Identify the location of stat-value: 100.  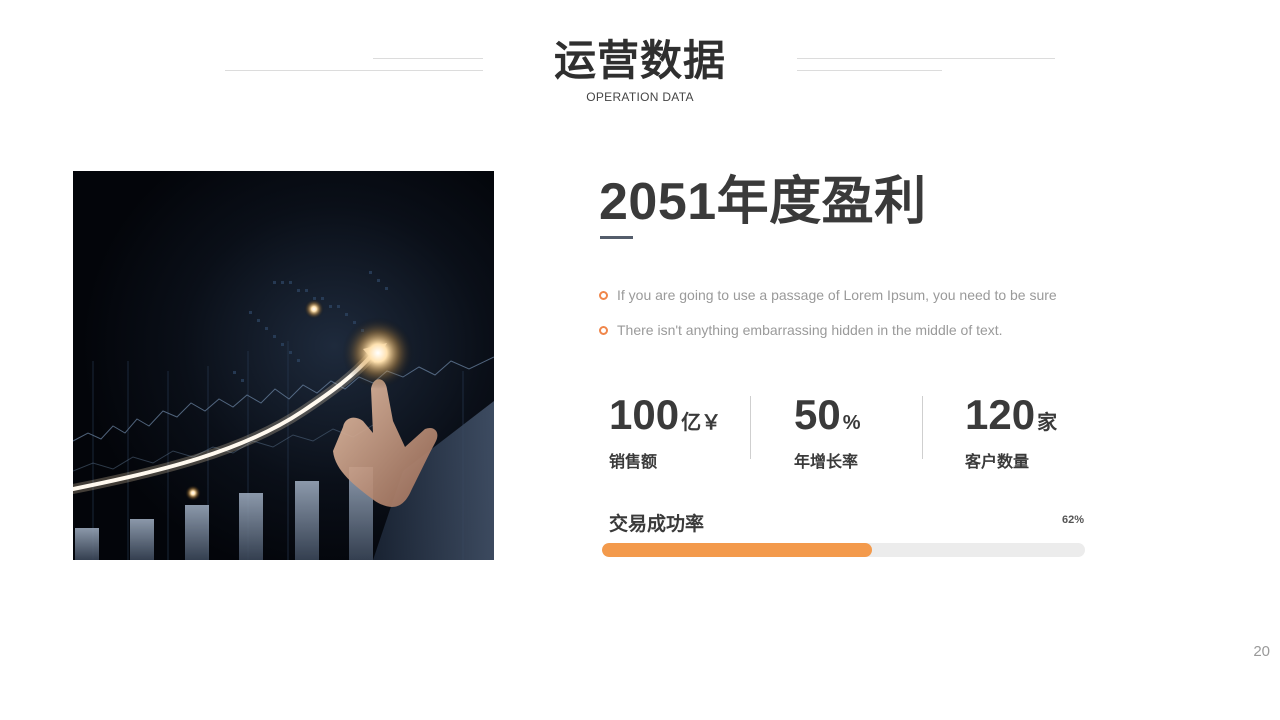
(644, 414).